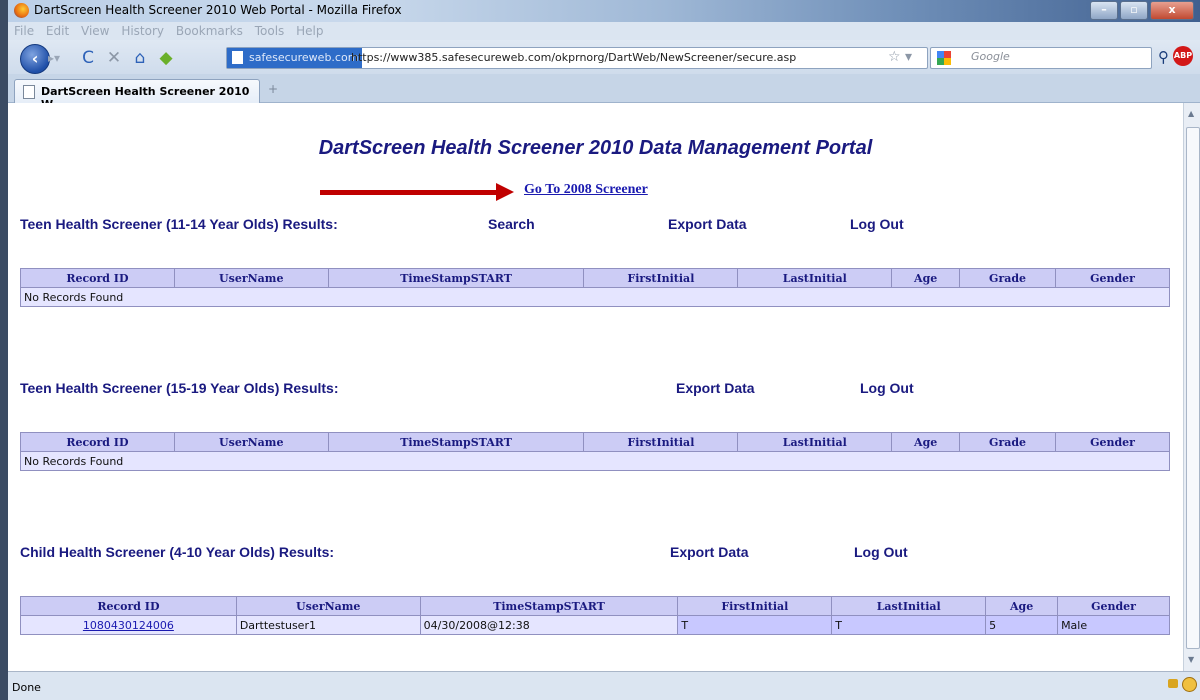 The image size is (1200, 700). I want to click on tab-page-icon, so click(29, 92).